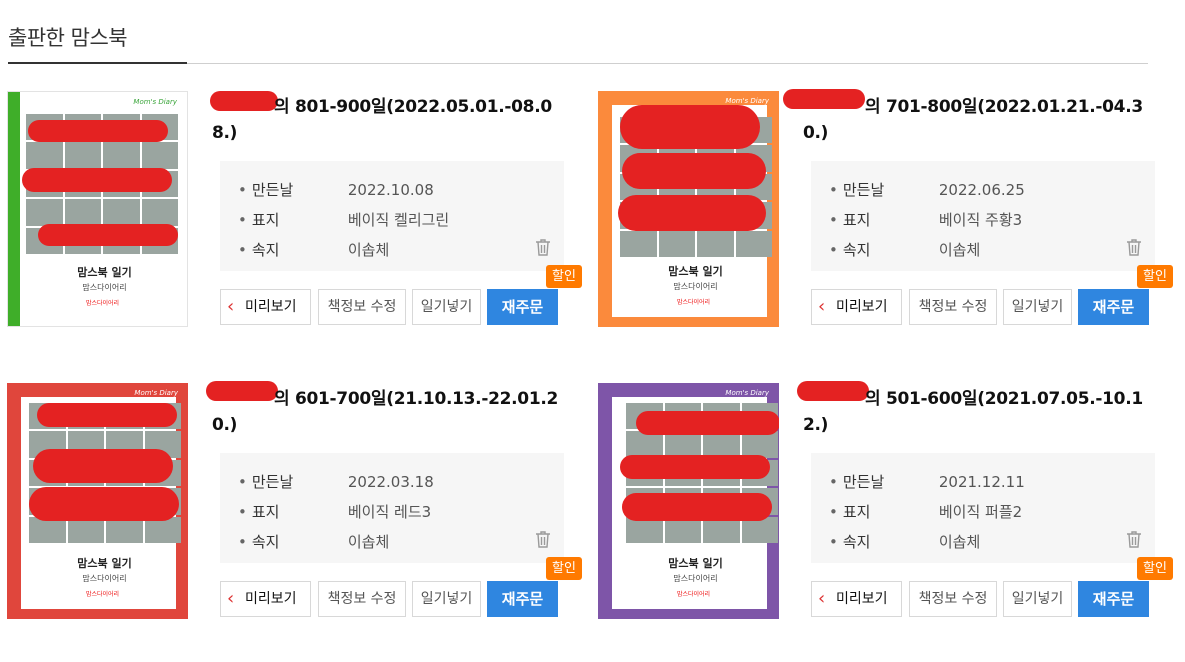 Image resolution: width=1185 pixels, height=662 pixels. I want to click on book-details: • 만든날 2021.12.11 • 표지 베이직 퍼플2 • 속지 이솝체, so click(983, 508).